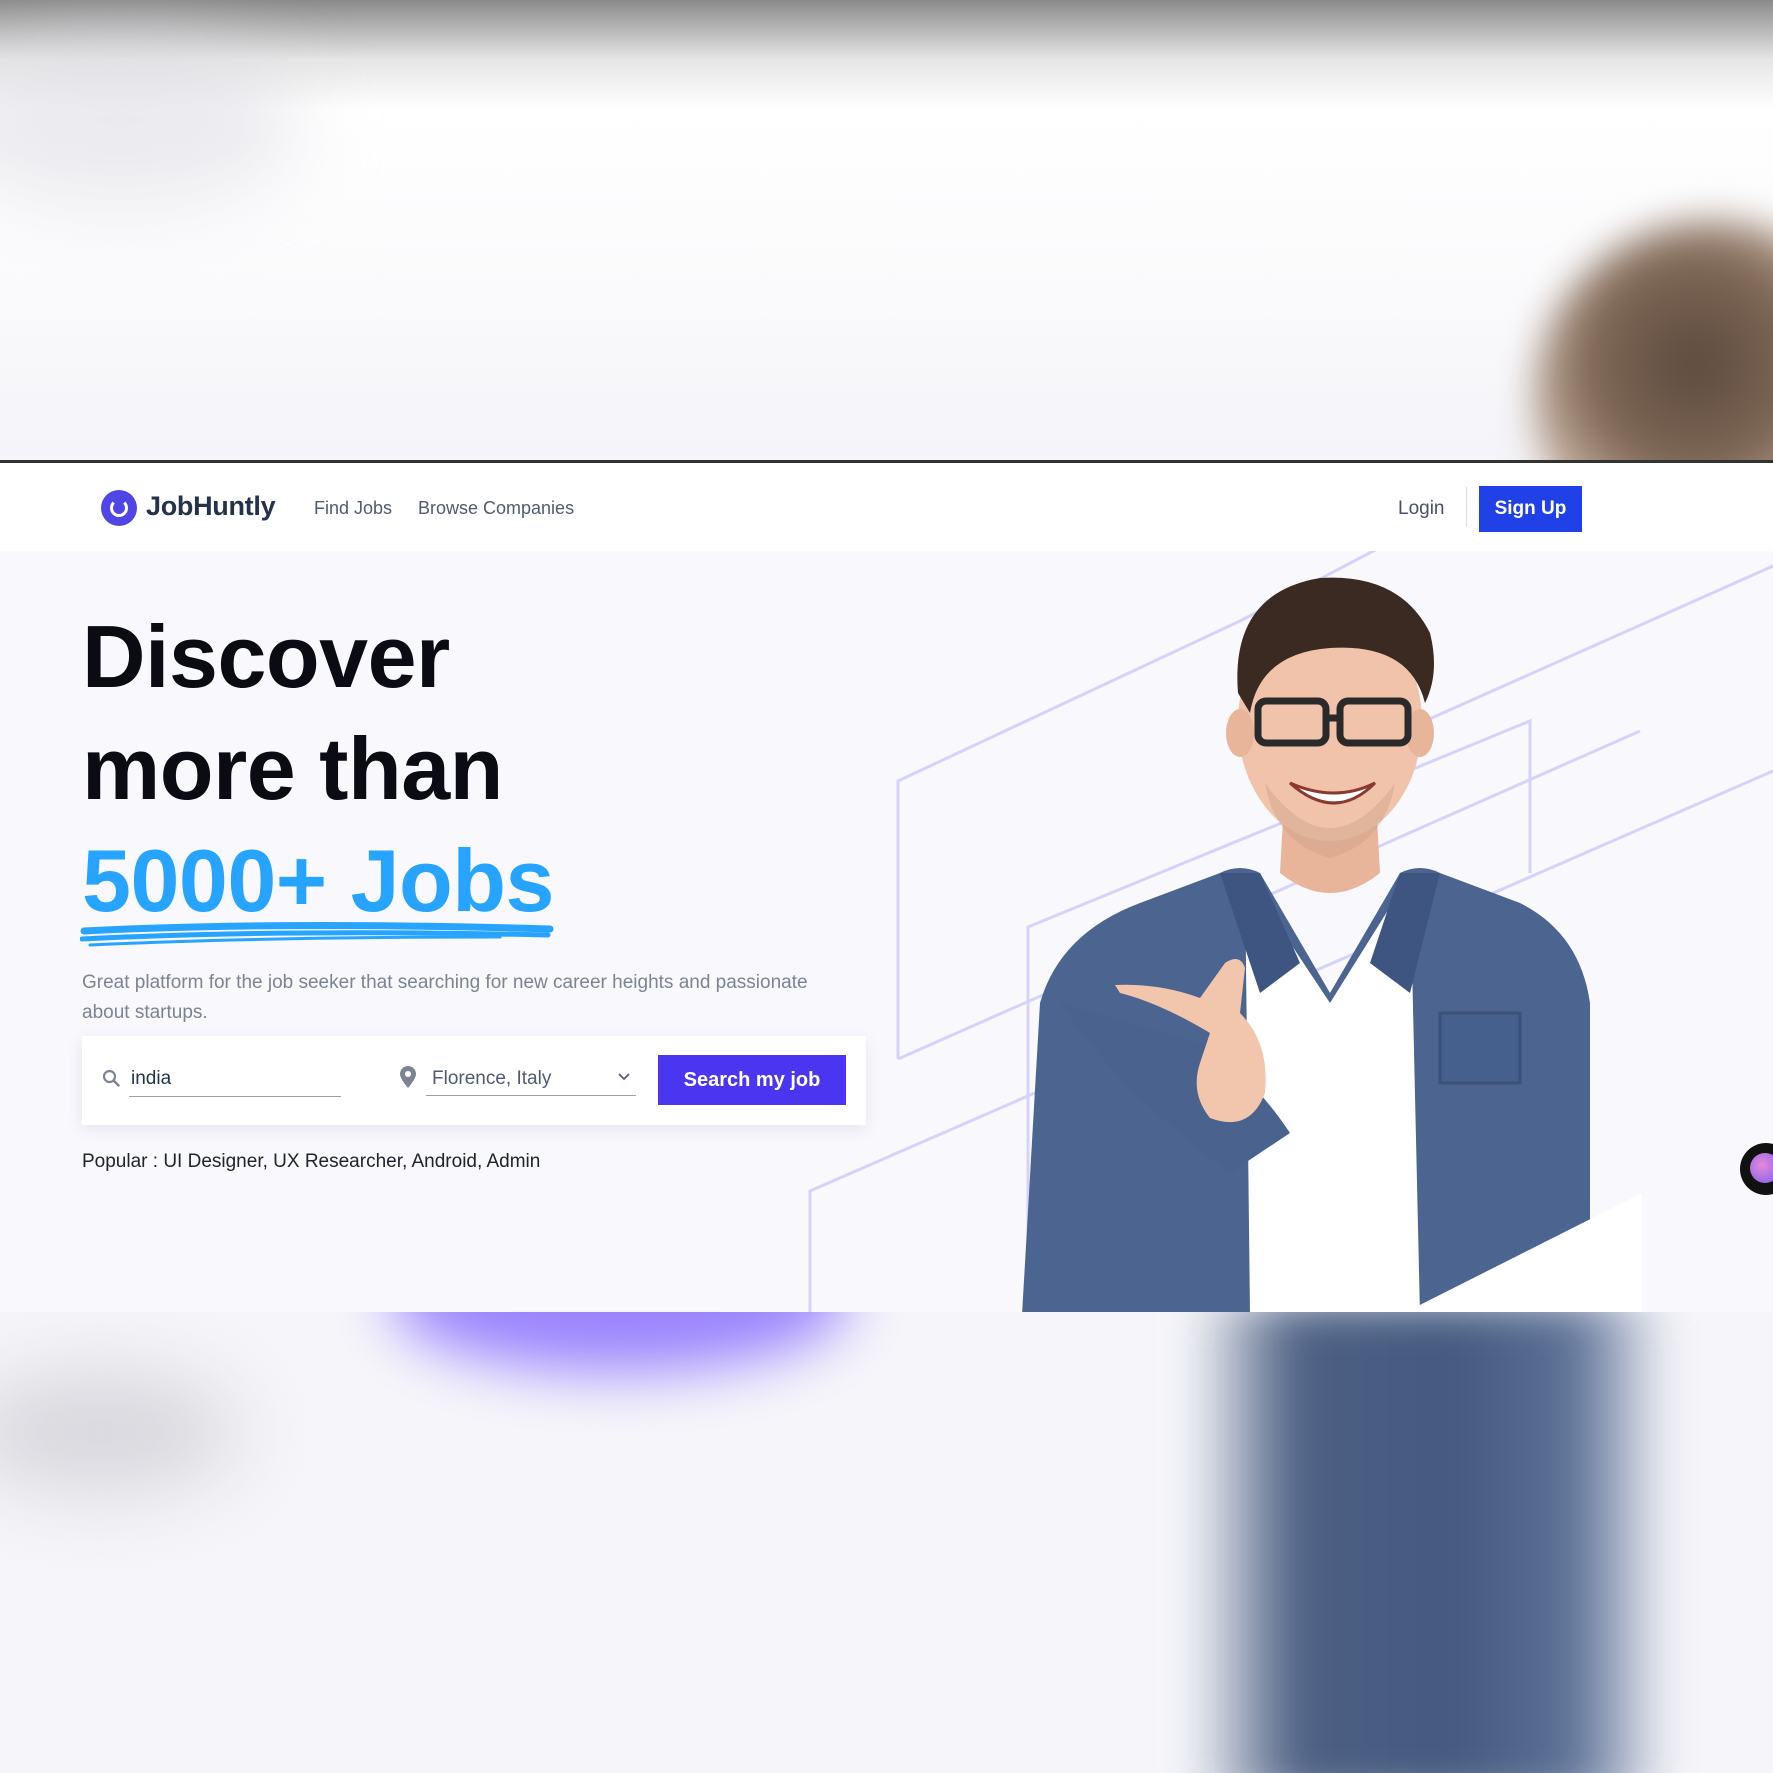 This screenshot has height=1773, width=1773. What do you see at coordinates (496, 508) in the screenshot?
I see `nav-link-browse-companies: Browse Companies` at bounding box center [496, 508].